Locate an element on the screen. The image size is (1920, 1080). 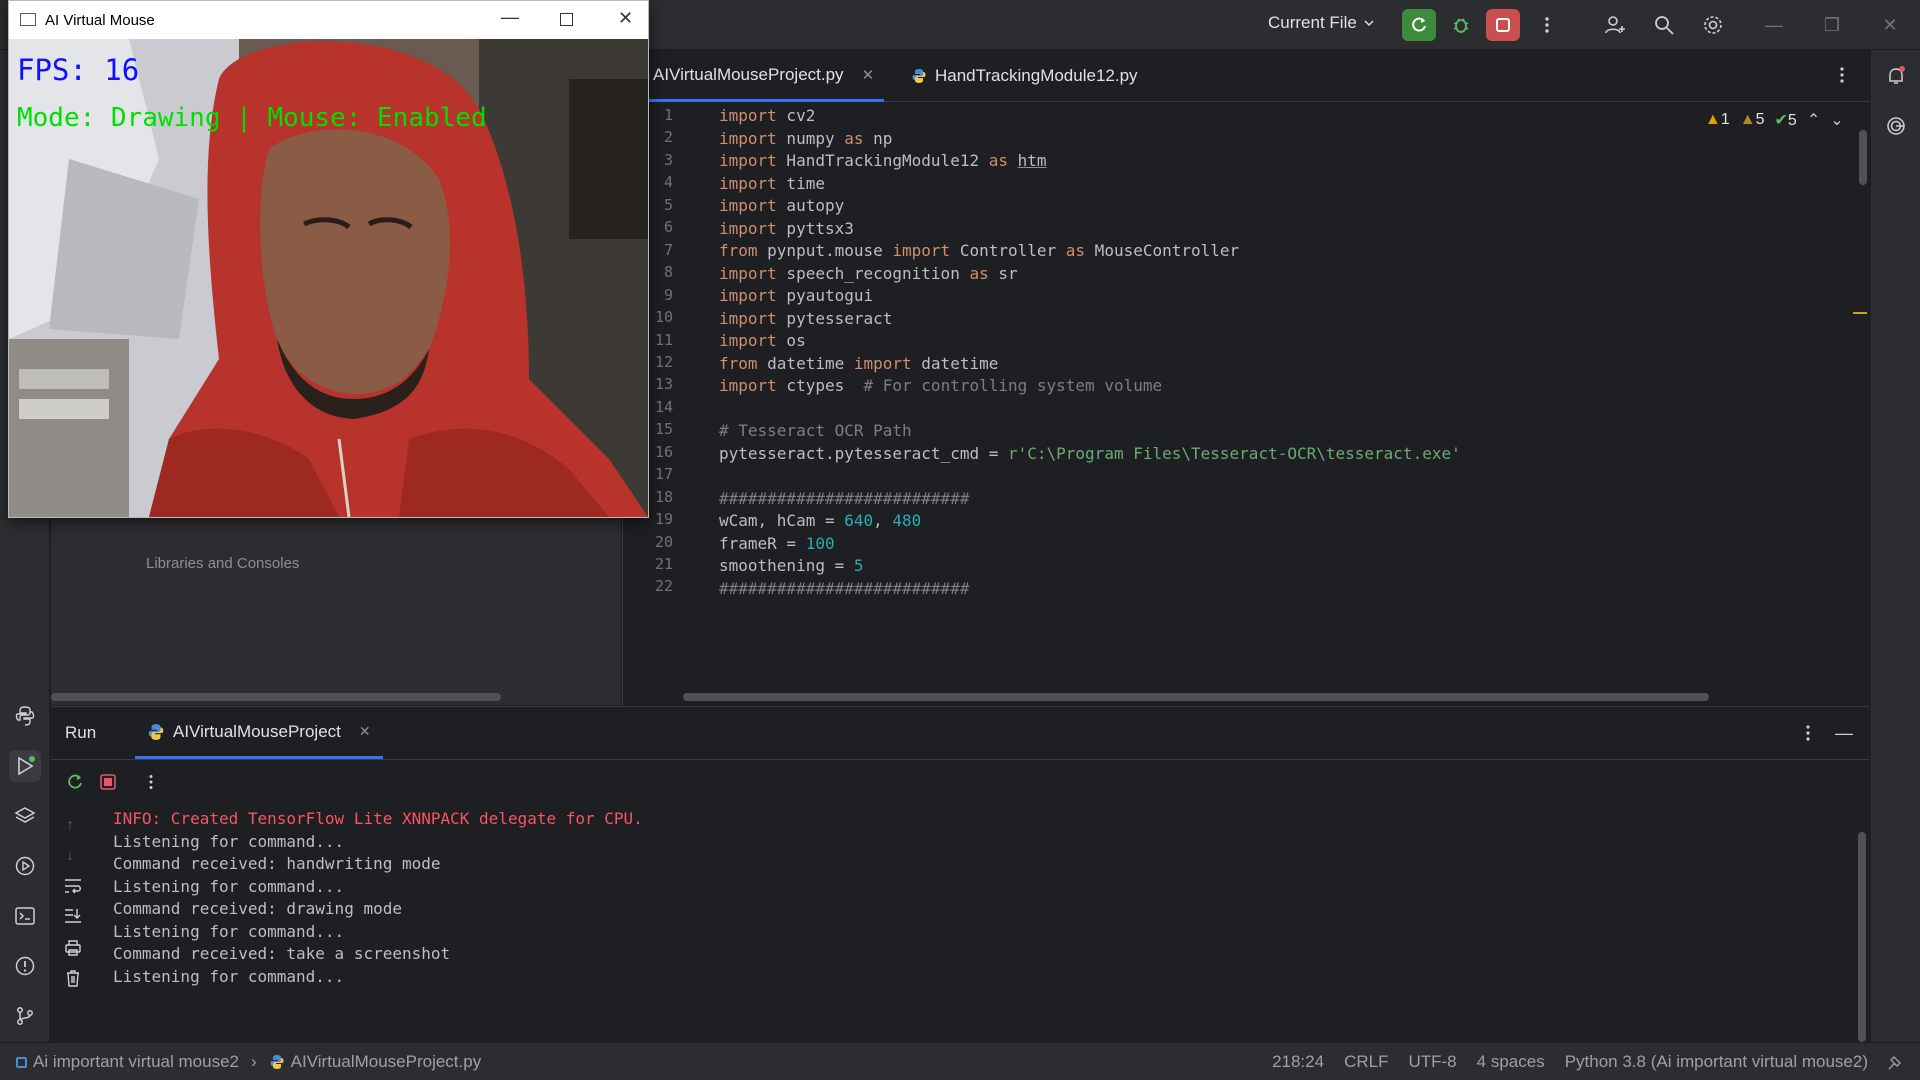
scroll-down-button: ↓ is located at coordinates (70, 856).